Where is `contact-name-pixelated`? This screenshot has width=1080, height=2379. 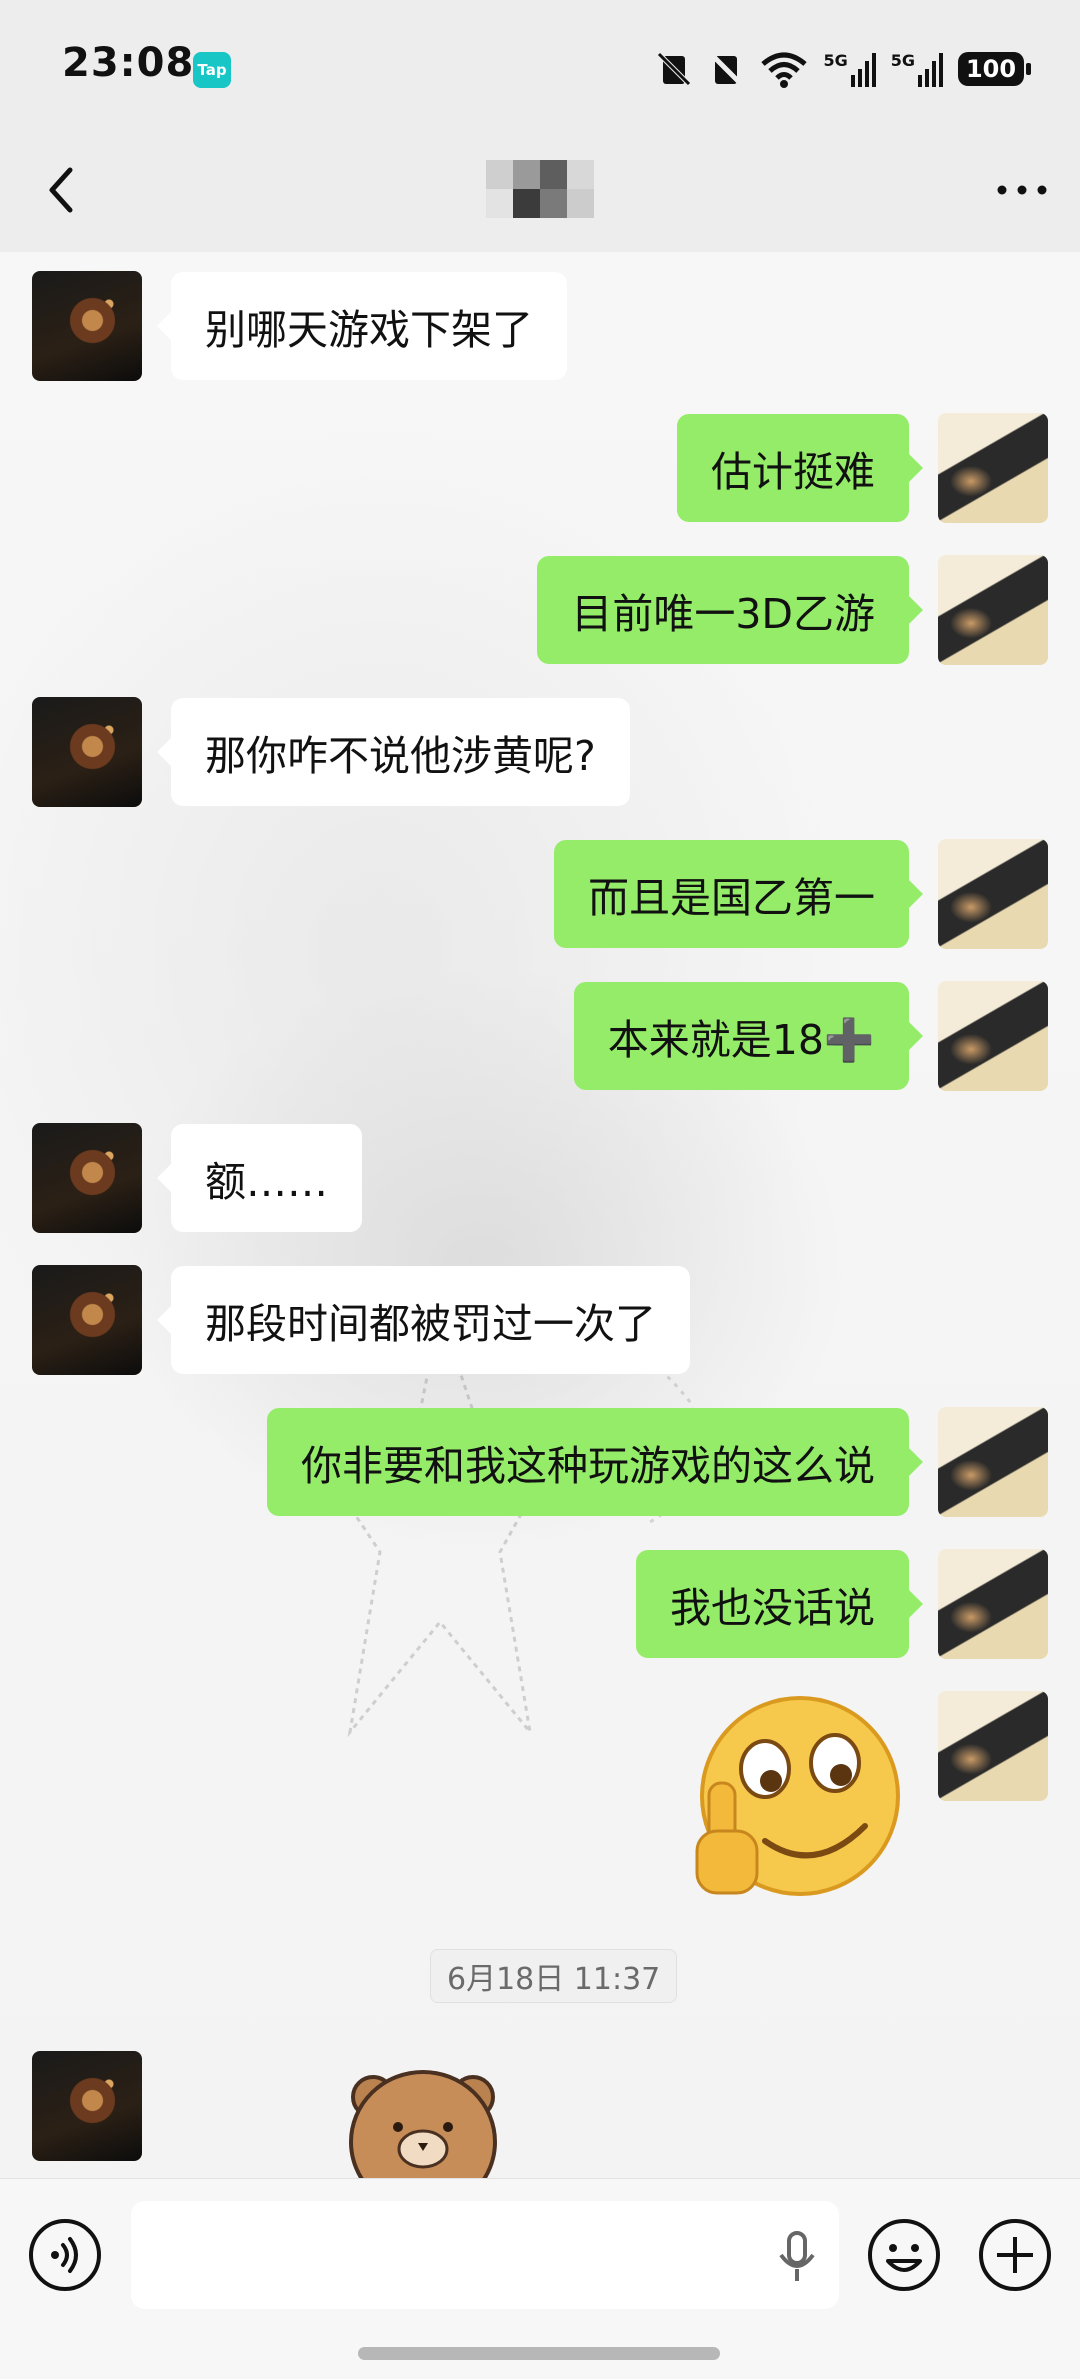 contact-name-pixelated is located at coordinates (540, 189).